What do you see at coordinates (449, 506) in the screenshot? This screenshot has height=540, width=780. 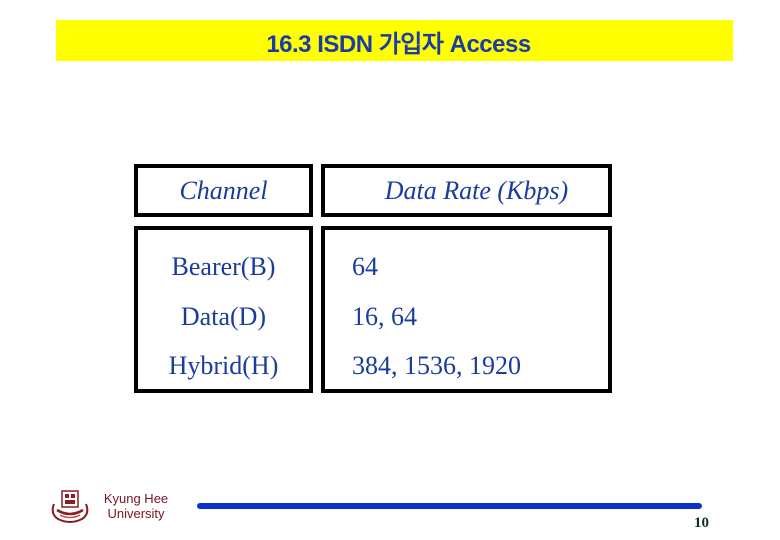 I see `footer-divider` at bounding box center [449, 506].